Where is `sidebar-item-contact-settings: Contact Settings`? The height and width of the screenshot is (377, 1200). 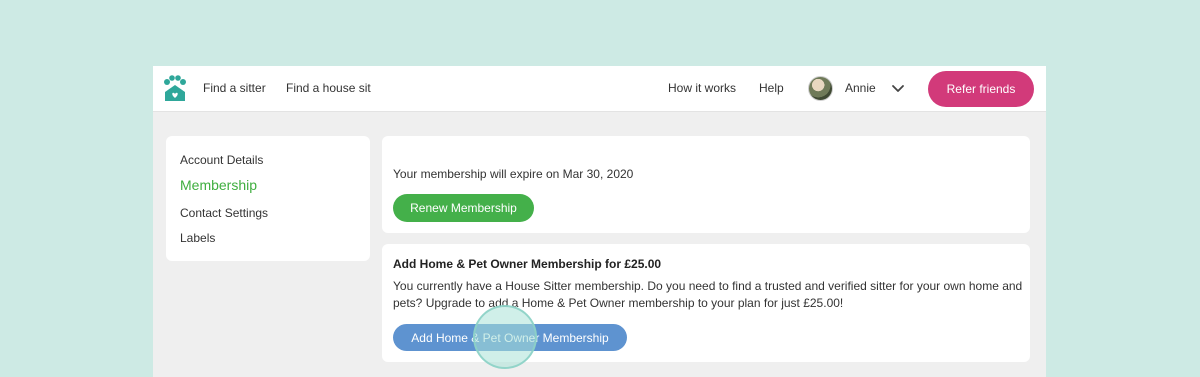
sidebar-item-contact-settings: Contact Settings is located at coordinates (224, 213).